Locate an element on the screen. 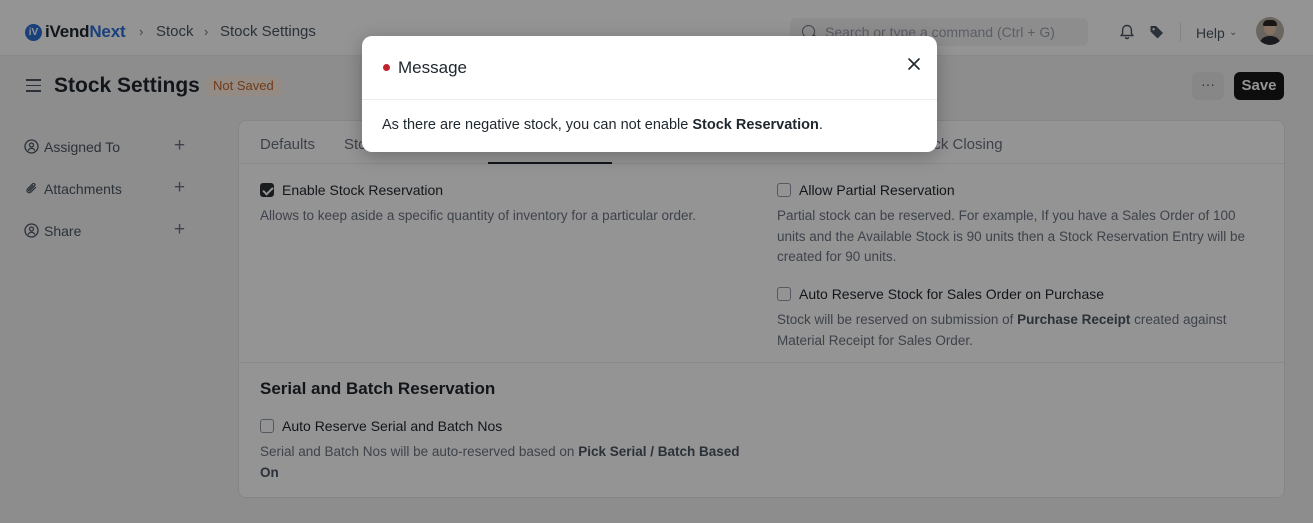 The width and height of the screenshot is (1313, 523). dialog-message-emphasis: Stock Reservation is located at coordinates (755, 125).